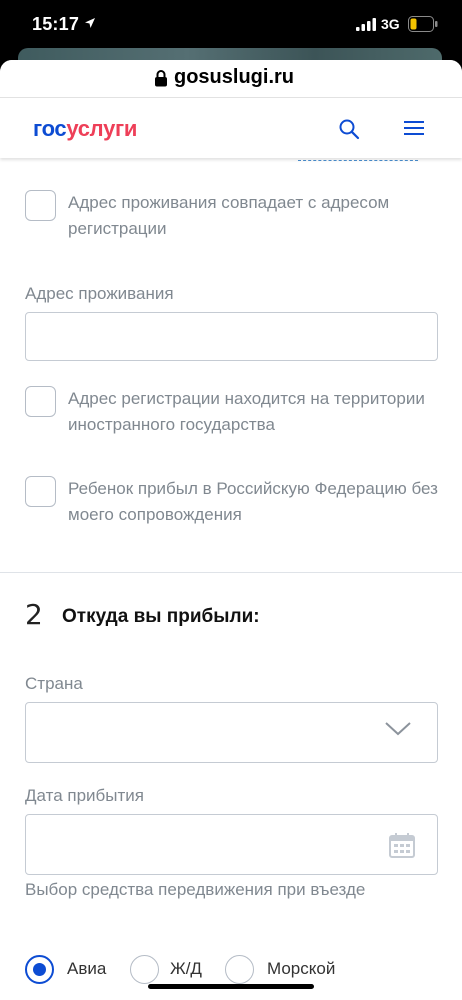  What do you see at coordinates (366, 24) in the screenshot?
I see `signal-icon` at bounding box center [366, 24].